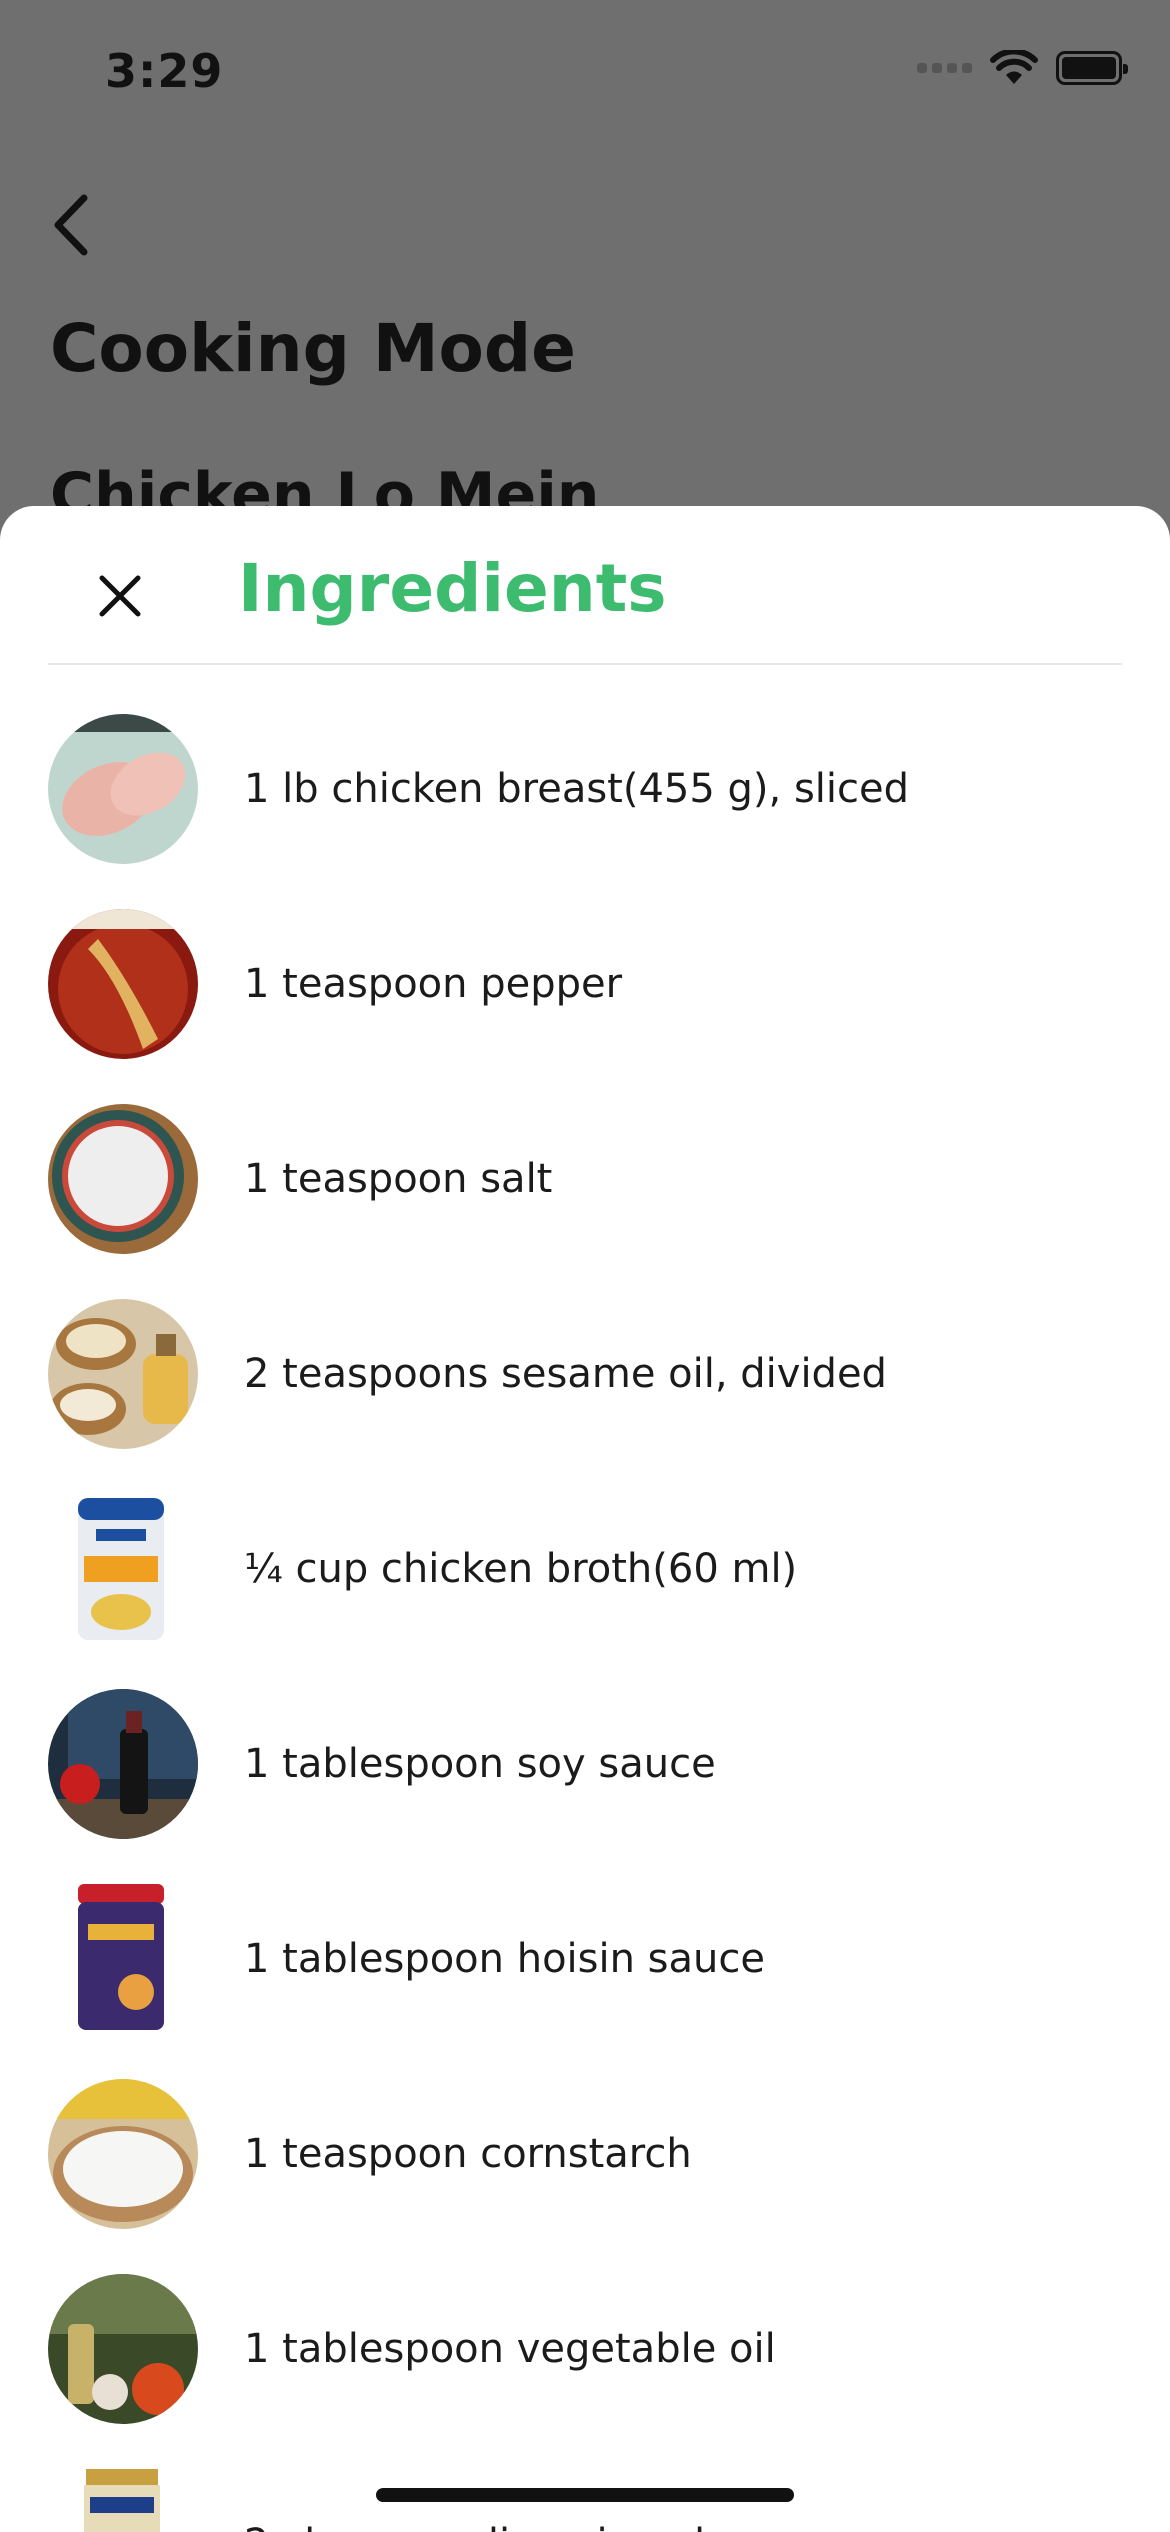  Describe the element at coordinates (433, 983) in the screenshot. I see `ingredient-text: 1 teaspoon pepper` at that location.